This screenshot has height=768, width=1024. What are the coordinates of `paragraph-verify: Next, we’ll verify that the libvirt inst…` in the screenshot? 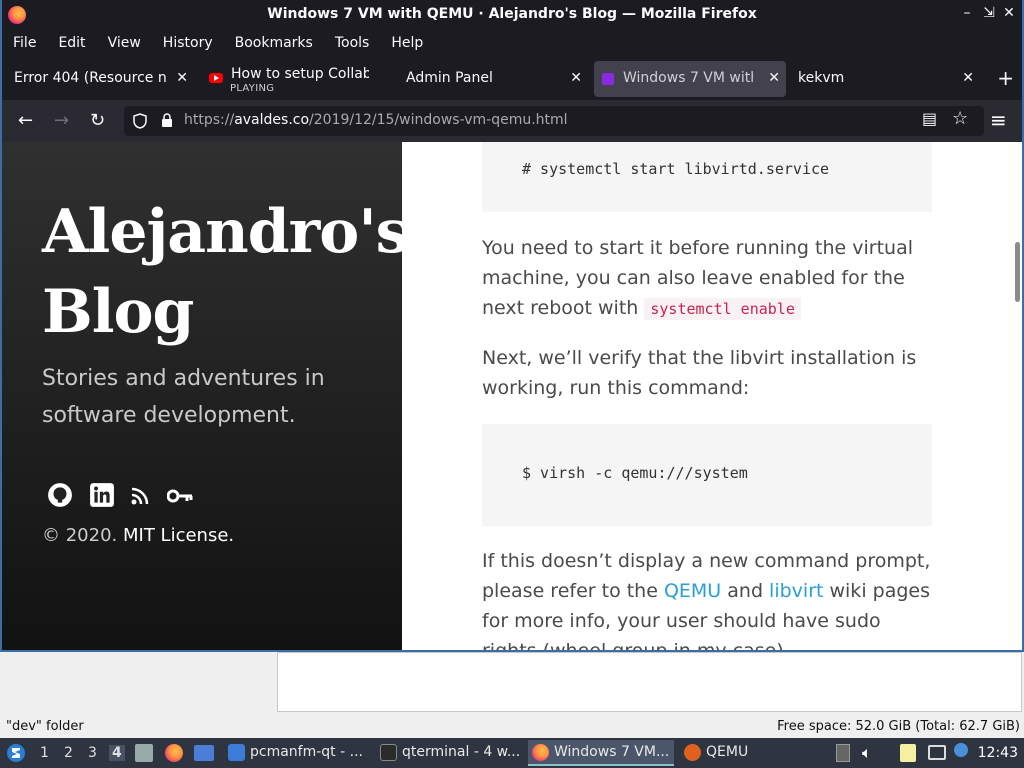 It's located at (699, 373).